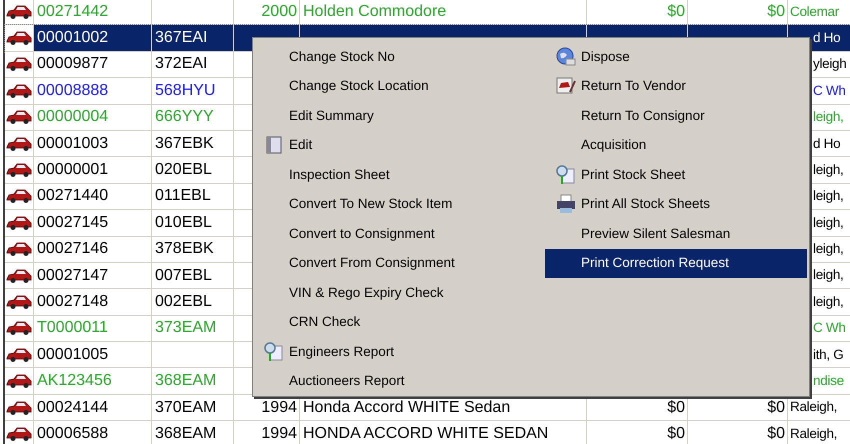 The image size is (850, 444). What do you see at coordinates (72, 302) in the screenshot?
I see `stock-number: 00027148` at bounding box center [72, 302].